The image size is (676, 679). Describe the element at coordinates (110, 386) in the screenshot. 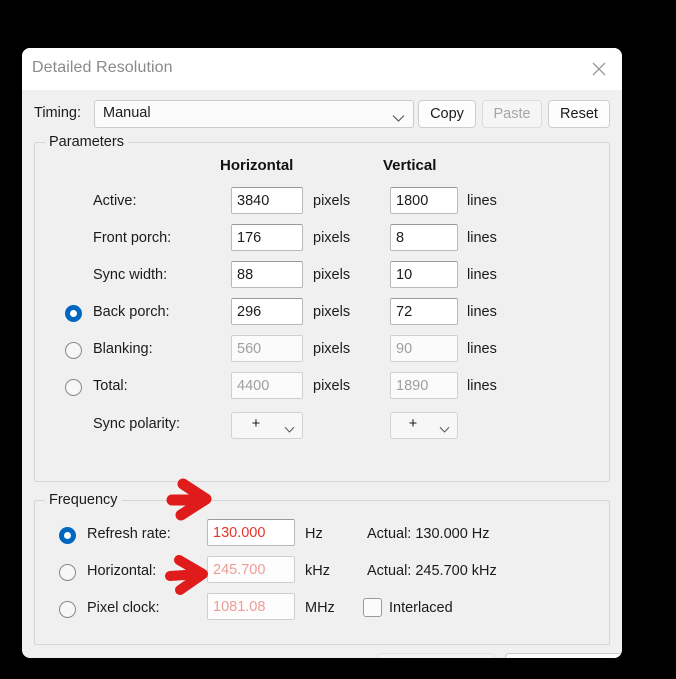

I see `param-label: Total:` at that location.